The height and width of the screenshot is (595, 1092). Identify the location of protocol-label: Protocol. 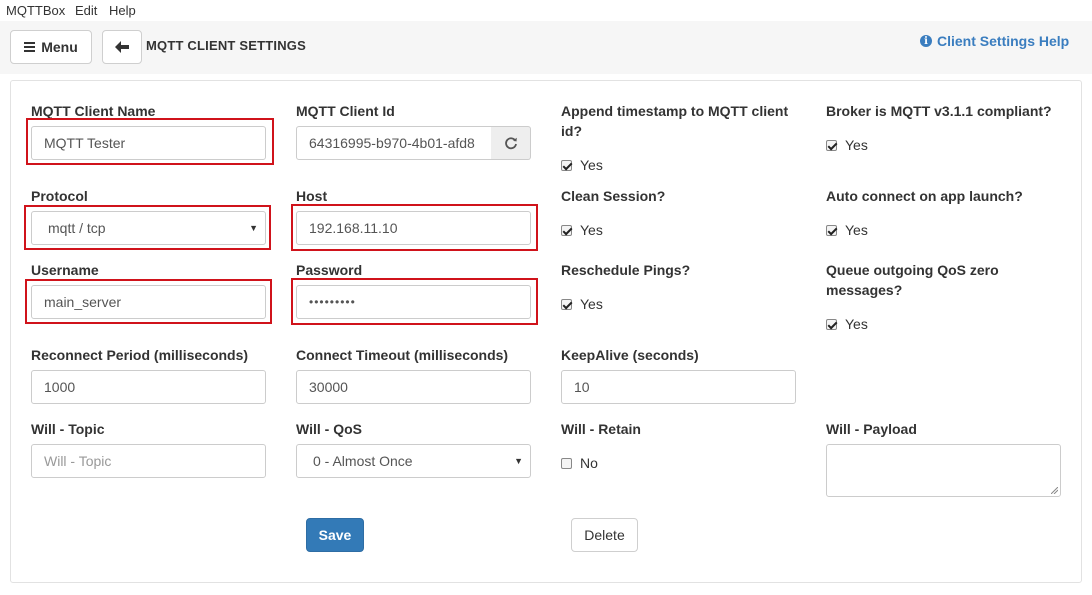
(59, 196).